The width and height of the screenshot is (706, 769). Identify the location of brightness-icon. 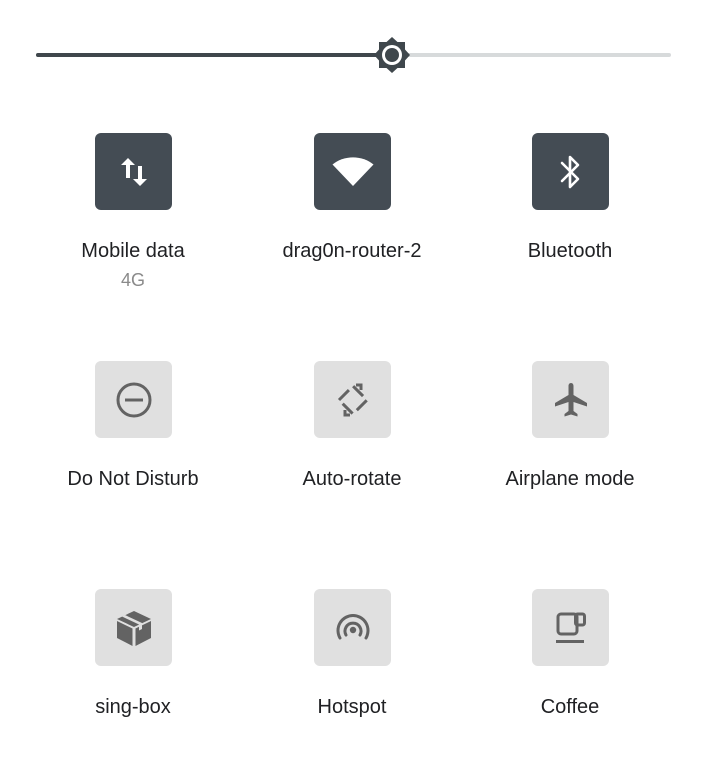
(391, 55).